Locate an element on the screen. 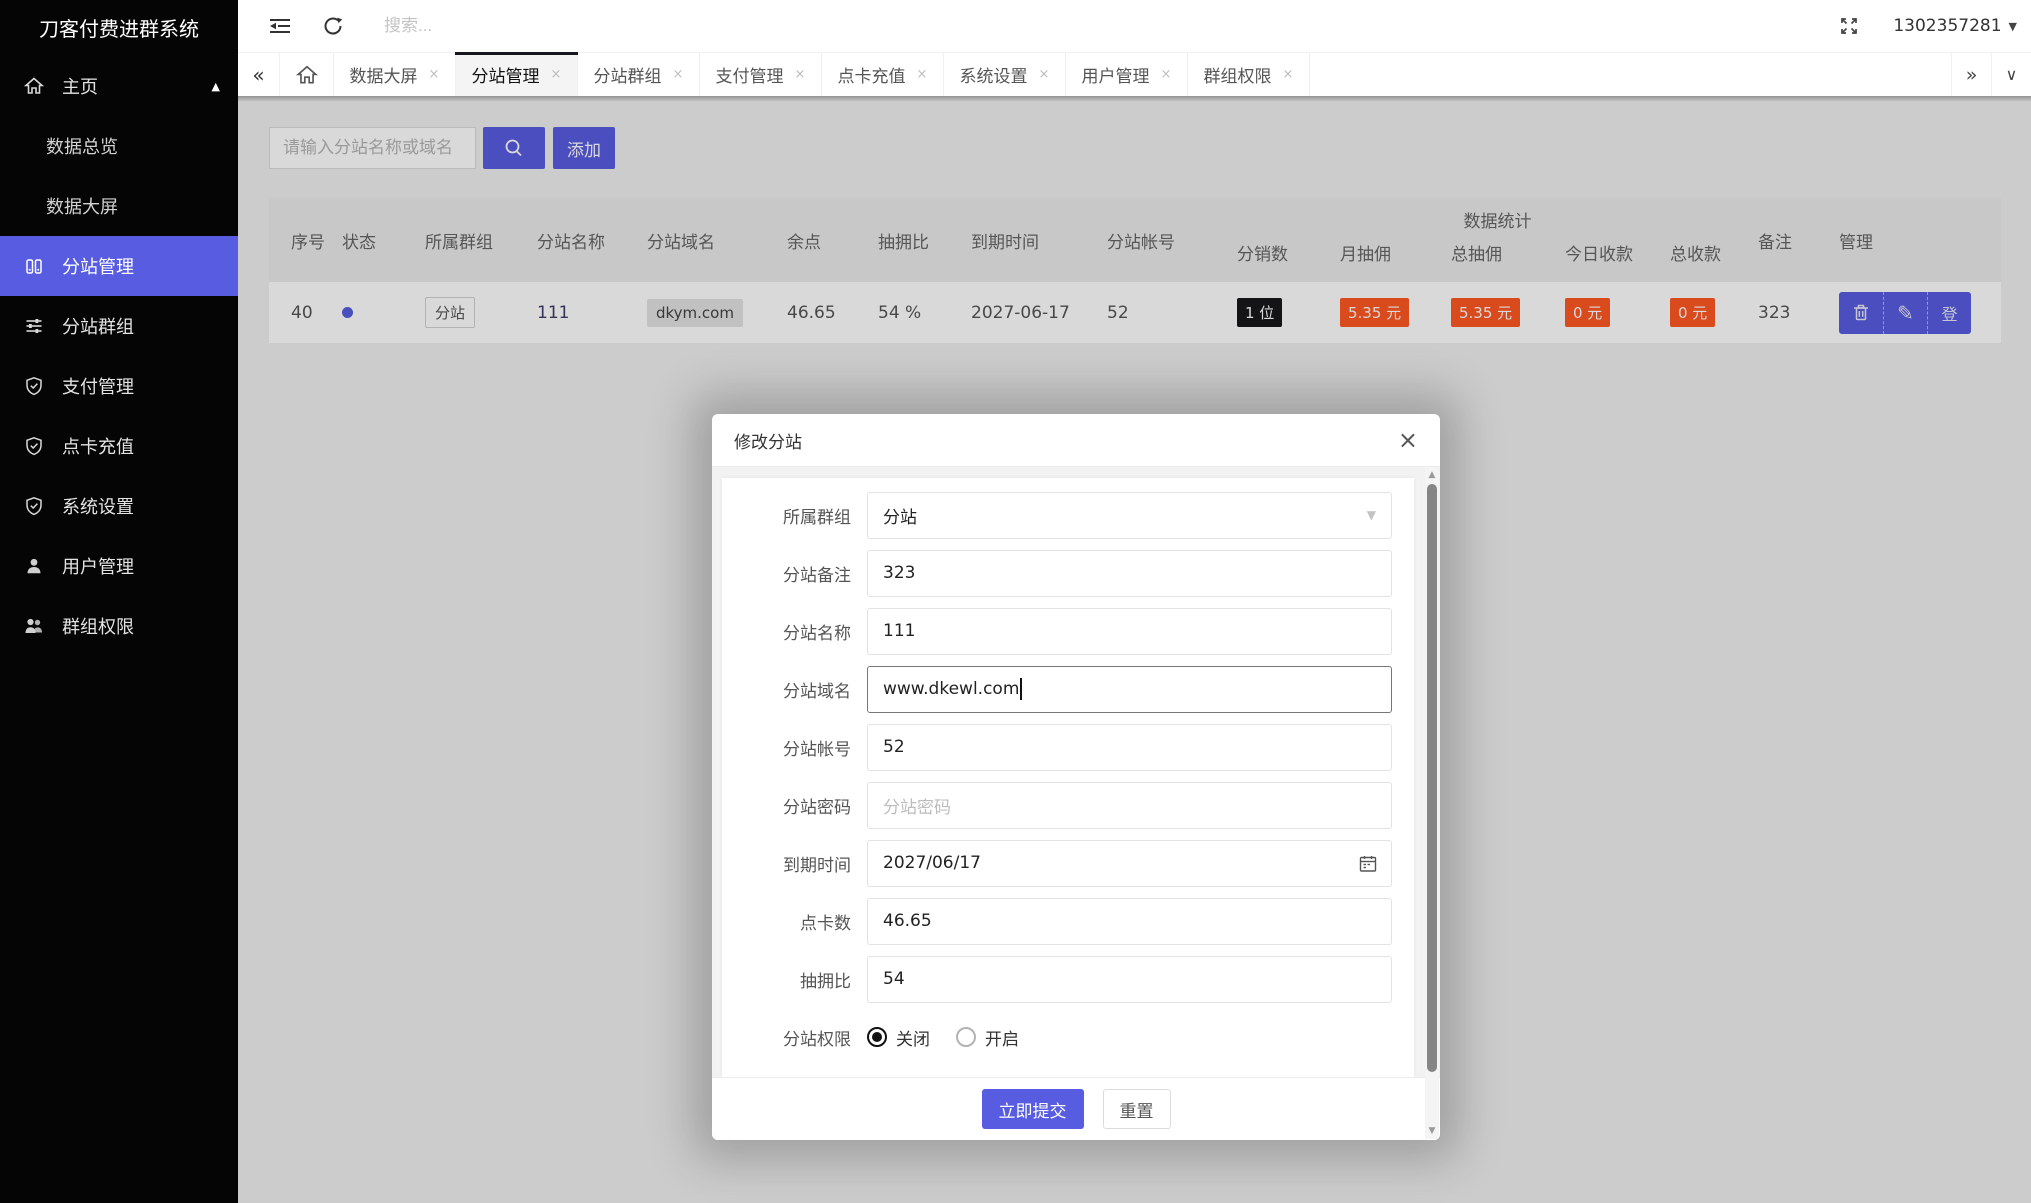  tab-user-manage: 用户管理 × is located at coordinates (1127, 74).